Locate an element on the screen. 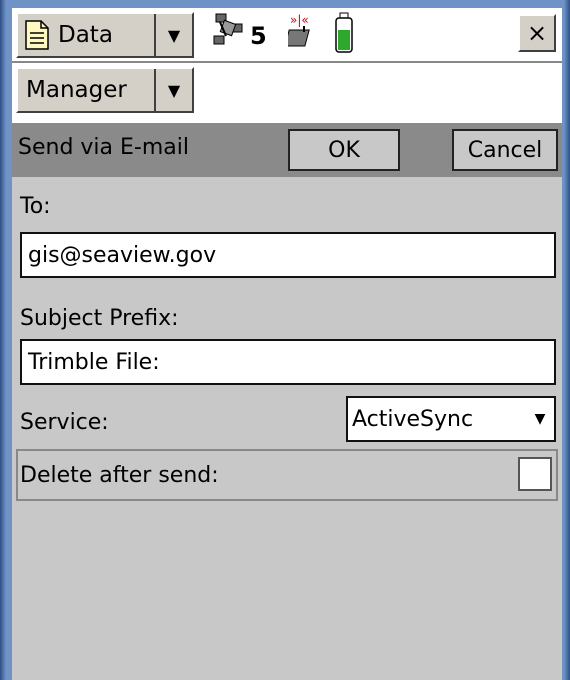 Image resolution: width=570 pixels, height=680 pixels. receiver-signal-icon: »|« is located at coordinates (305, 33).